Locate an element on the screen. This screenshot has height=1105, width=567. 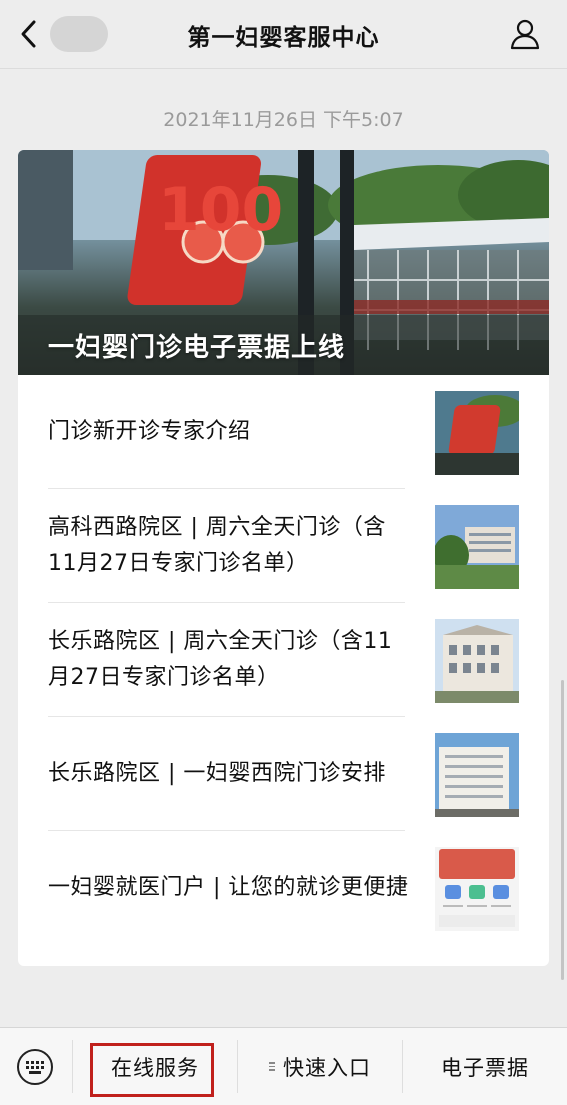
user-icon is located at coordinates (525, 34).